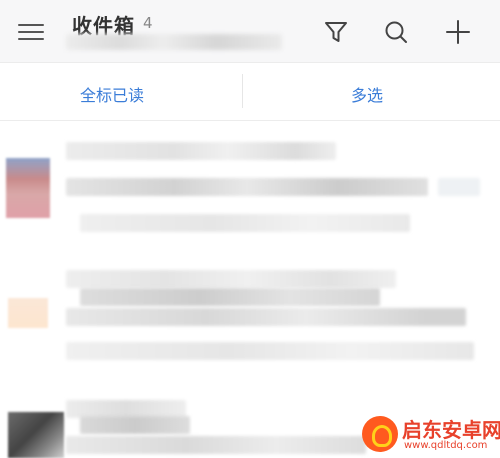 This screenshot has width=500, height=458. What do you see at coordinates (250, 120) in the screenshot?
I see `actions-divider` at bounding box center [250, 120].